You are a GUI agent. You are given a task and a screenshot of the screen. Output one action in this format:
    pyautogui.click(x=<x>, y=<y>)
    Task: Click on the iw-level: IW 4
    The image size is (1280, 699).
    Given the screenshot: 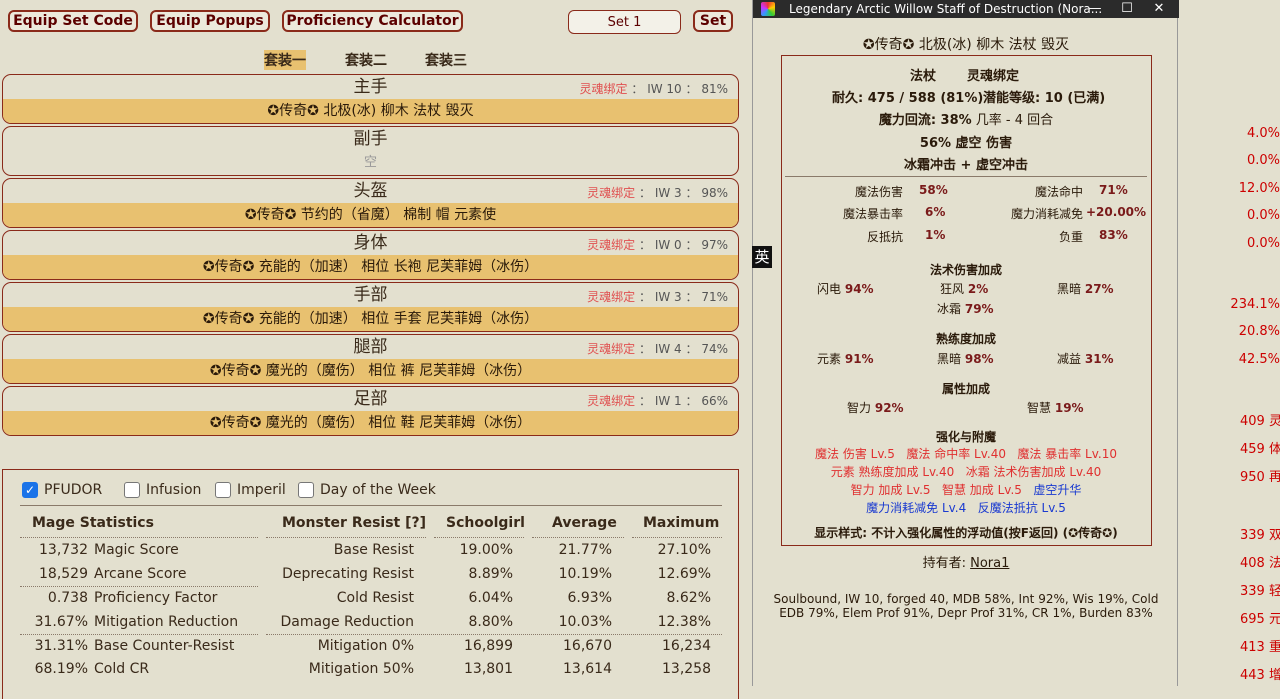 What is the action you would take?
    pyautogui.click(x=668, y=349)
    